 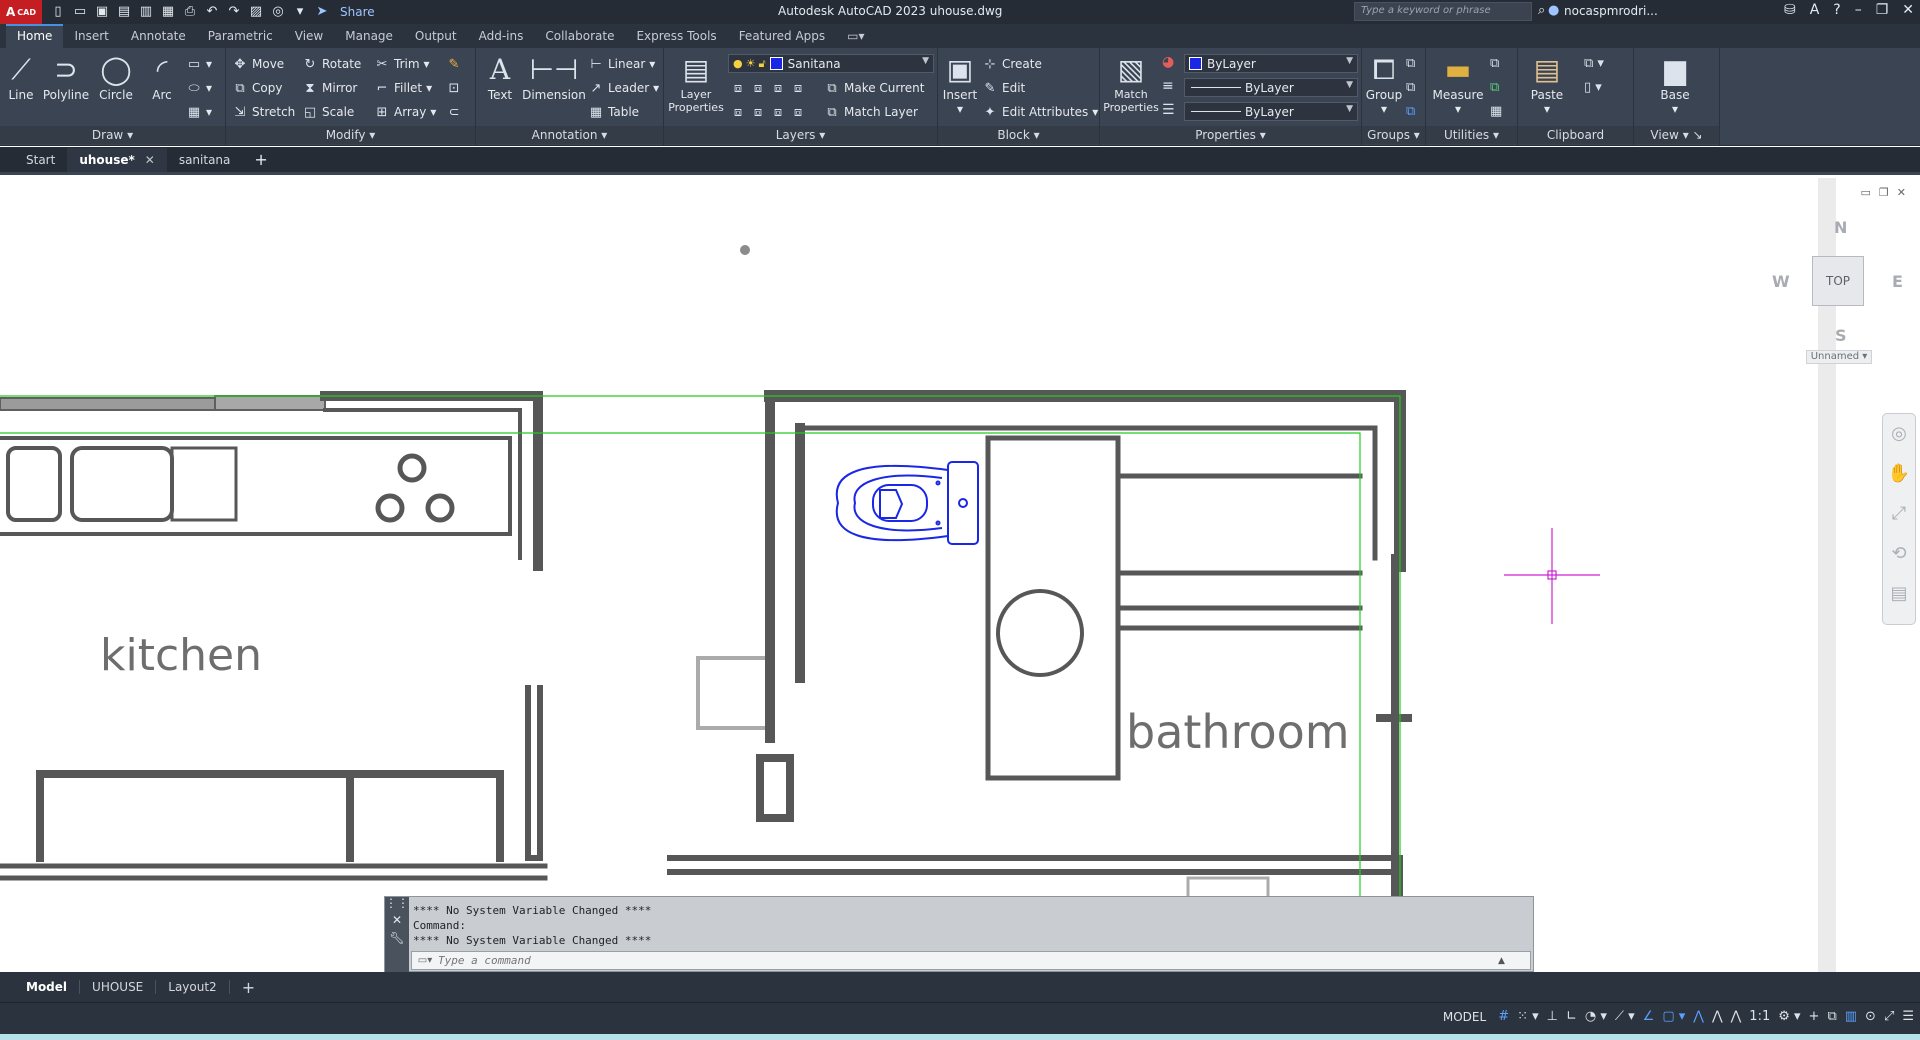 I want to click on panel-title-block: Block ▾, so click(x=1018, y=135).